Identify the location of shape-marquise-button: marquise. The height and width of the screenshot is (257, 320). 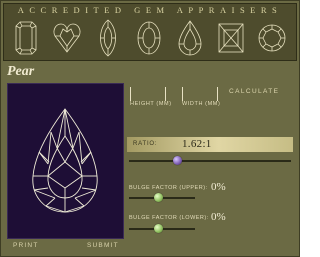
(108, 38).